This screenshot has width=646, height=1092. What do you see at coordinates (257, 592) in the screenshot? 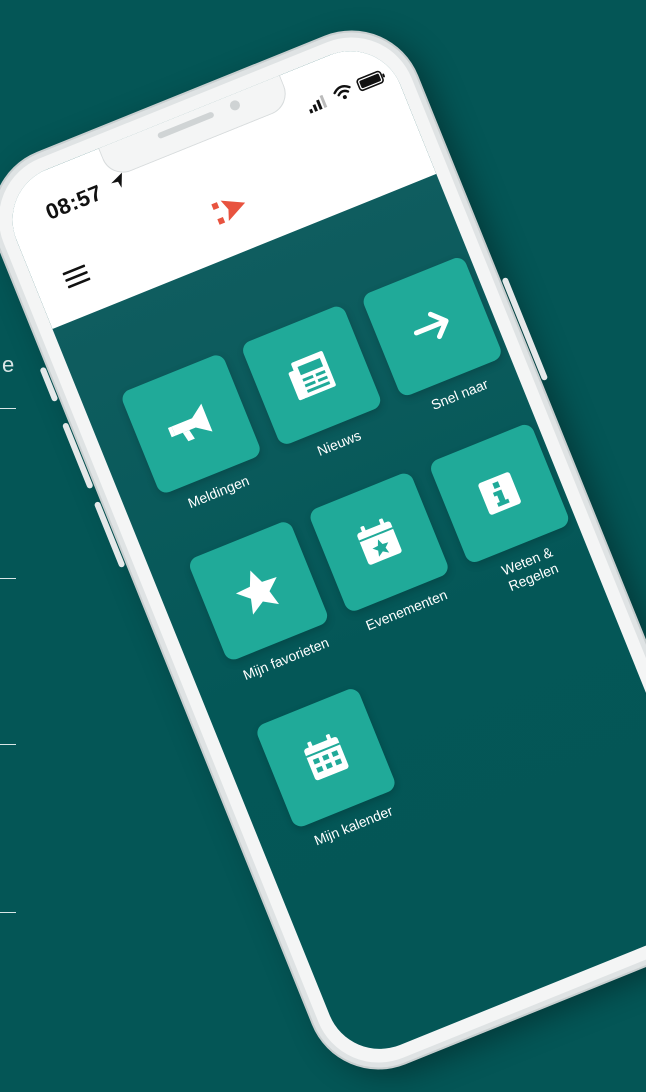
I see `star-icon` at bounding box center [257, 592].